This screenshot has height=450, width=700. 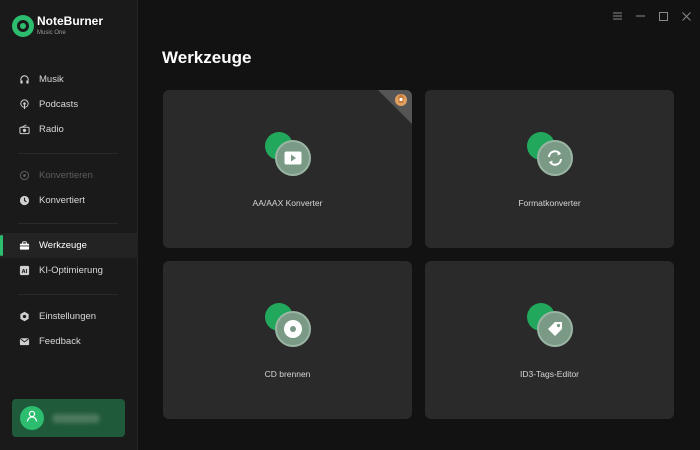 I want to click on ai-icon: AI, so click(x=24, y=270).